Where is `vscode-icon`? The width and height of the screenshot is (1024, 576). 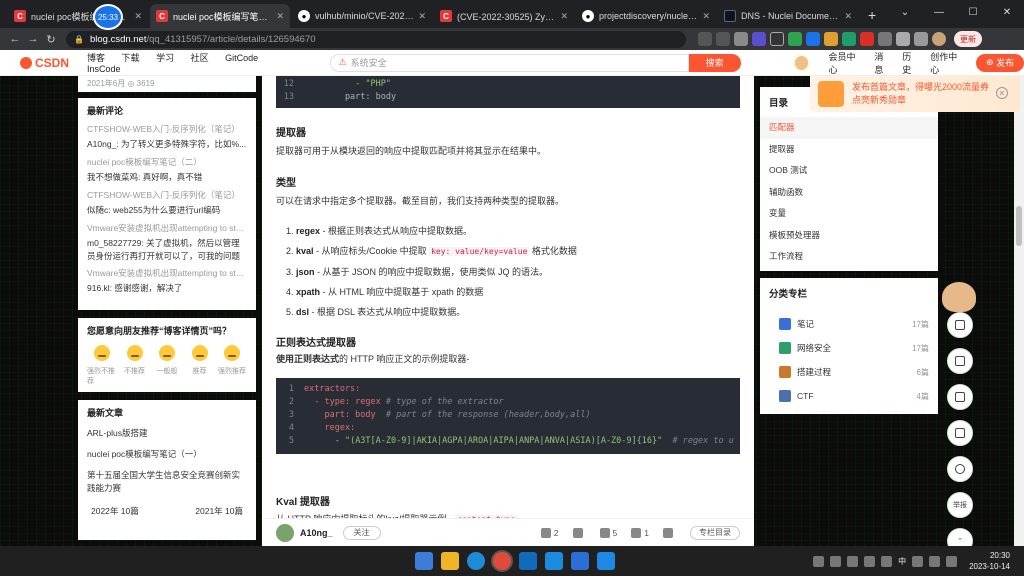 vscode-icon is located at coordinates (606, 561).